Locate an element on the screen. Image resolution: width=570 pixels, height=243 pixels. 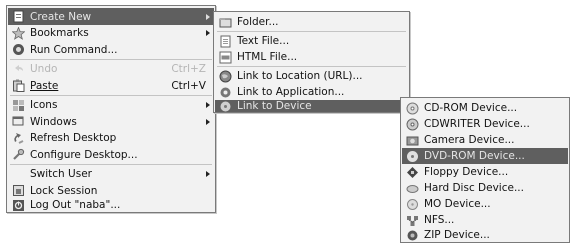
folder-icon is located at coordinates (225, 22).